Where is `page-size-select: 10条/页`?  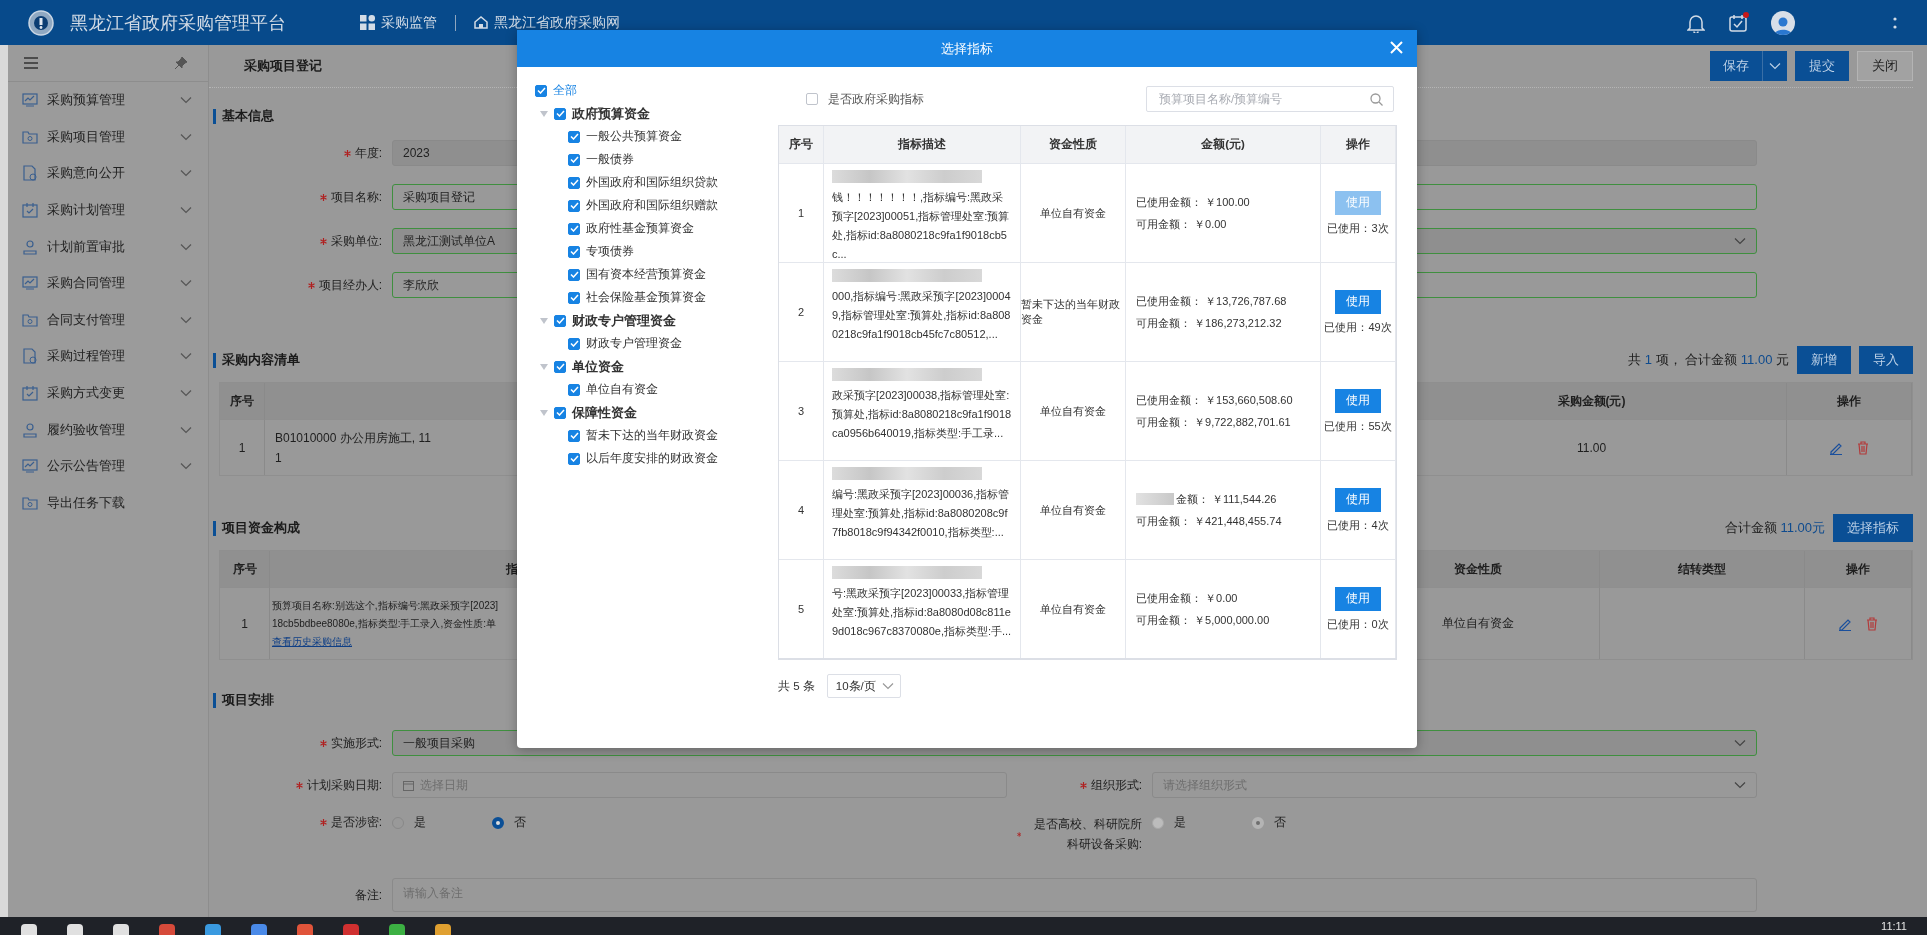 page-size-select: 10条/页 is located at coordinates (863, 686).